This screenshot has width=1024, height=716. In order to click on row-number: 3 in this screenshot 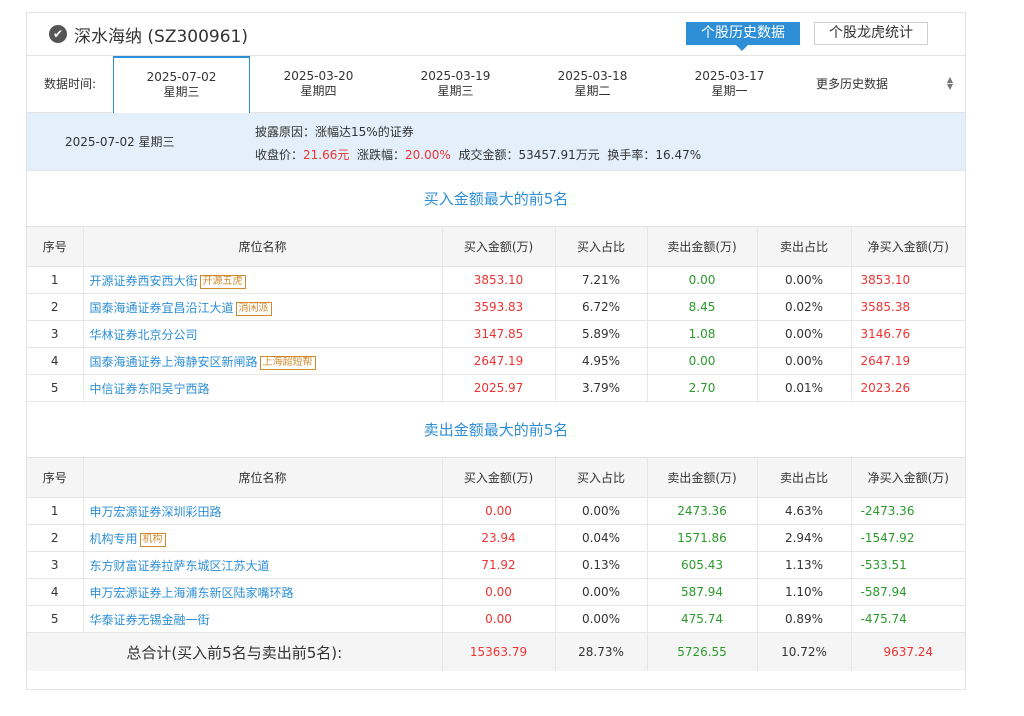, I will do `click(55, 565)`.